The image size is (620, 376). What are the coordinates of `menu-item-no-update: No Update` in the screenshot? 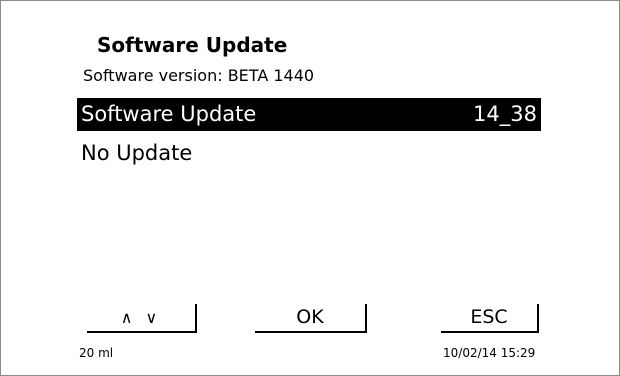 It's located at (309, 153).